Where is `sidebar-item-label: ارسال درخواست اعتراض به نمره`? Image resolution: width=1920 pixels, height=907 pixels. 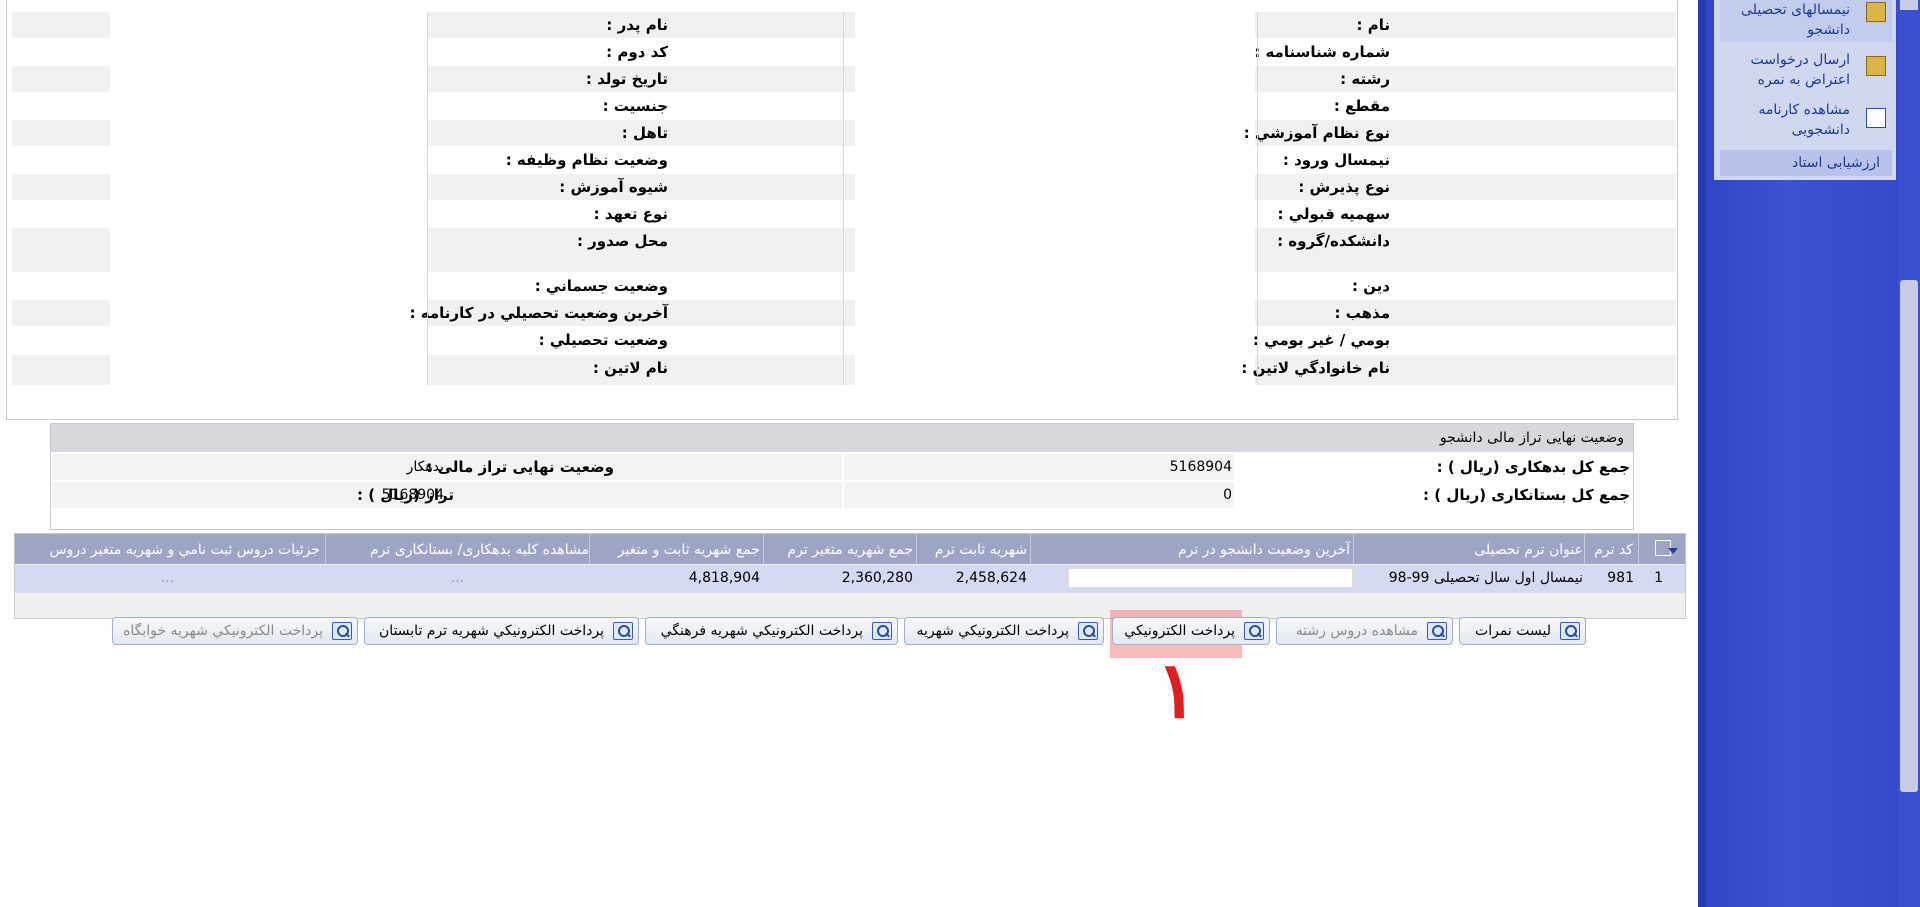
sidebar-item-label: ارسال درخواست اعتراض به نمره is located at coordinates (1800, 70).